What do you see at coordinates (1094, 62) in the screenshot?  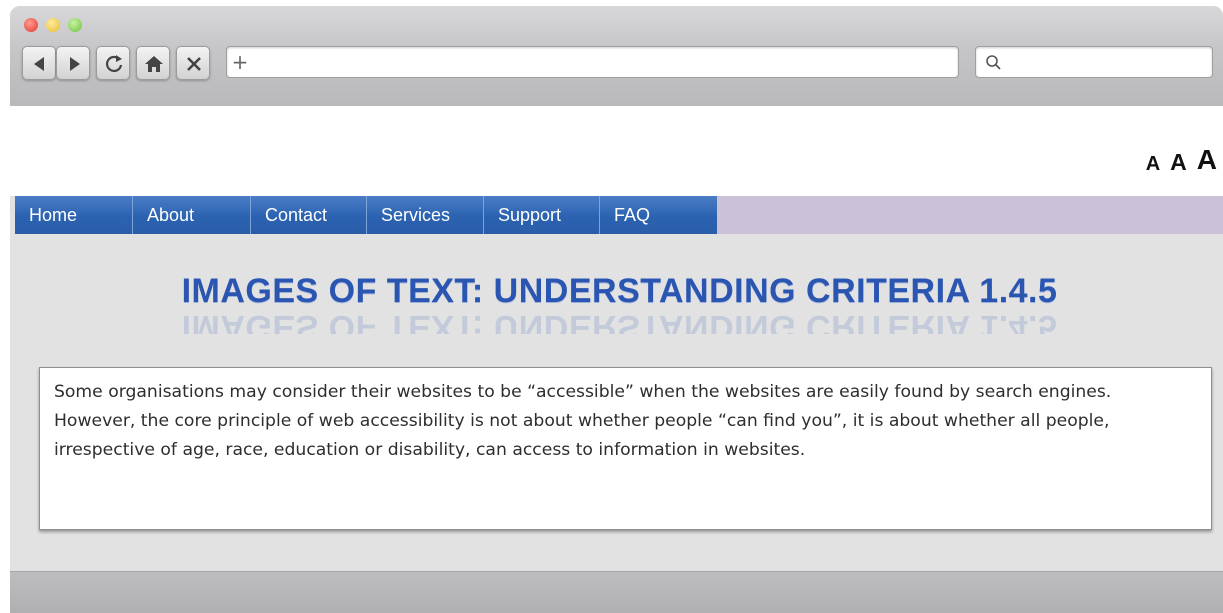 I see `search-input` at bounding box center [1094, 62].